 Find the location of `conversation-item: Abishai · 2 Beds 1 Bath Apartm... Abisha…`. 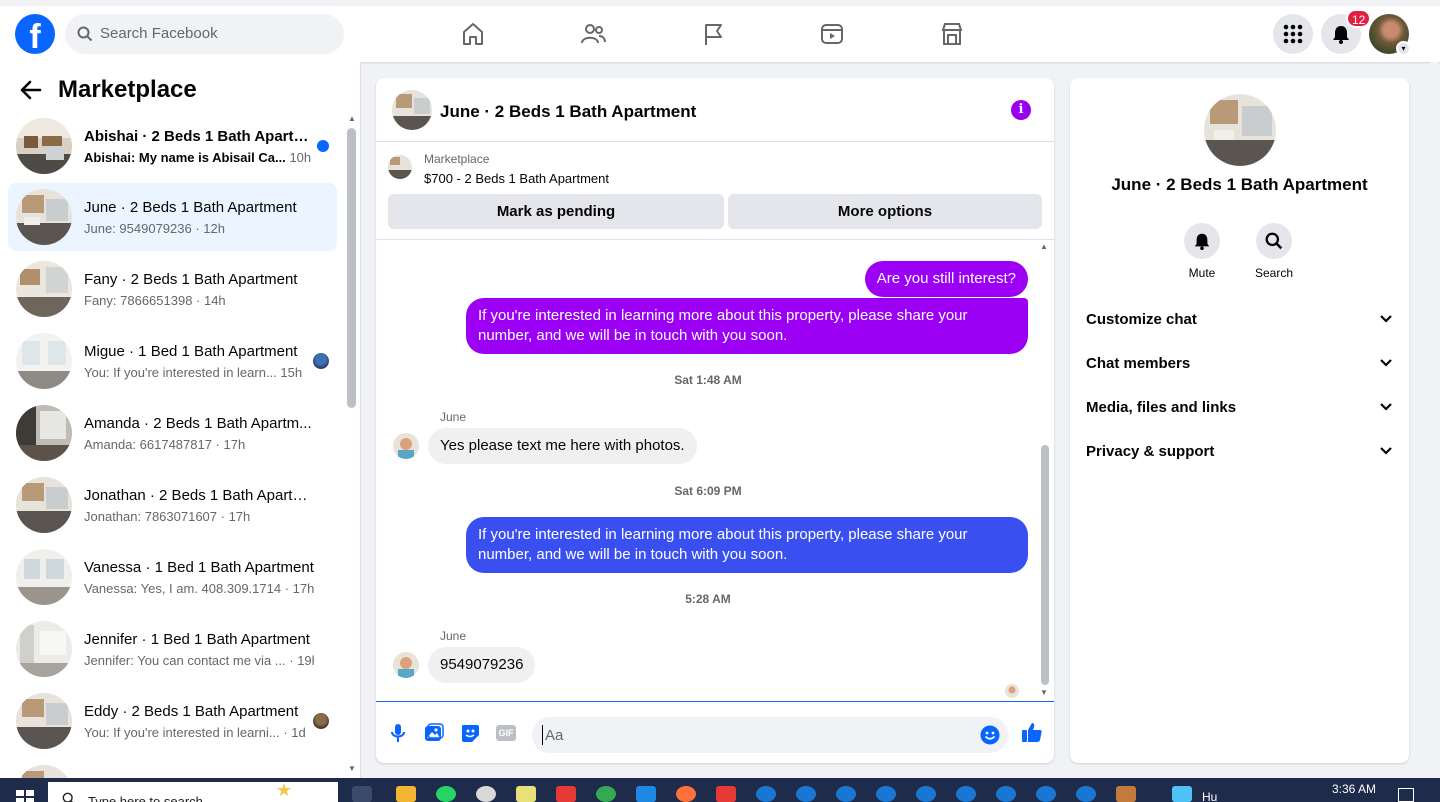

conversation-item: Abishai · 2 Beds 1 Bath Apartm... Abisha… is located at coordinates (172, 146).